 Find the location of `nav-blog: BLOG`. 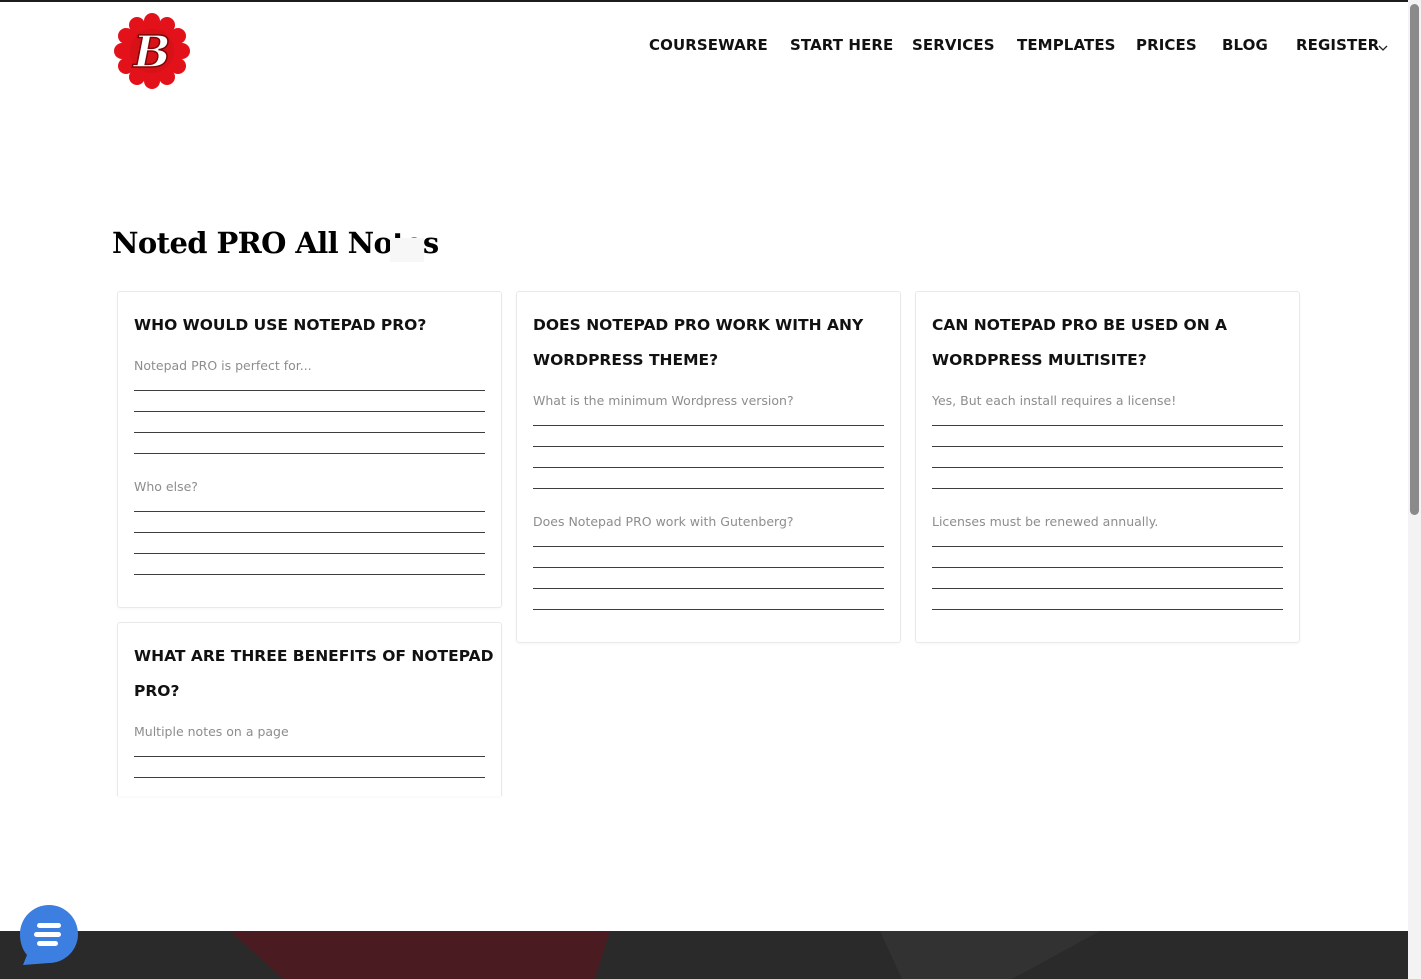

nav-blog: BLOG is located at coordinates (1245, 45).